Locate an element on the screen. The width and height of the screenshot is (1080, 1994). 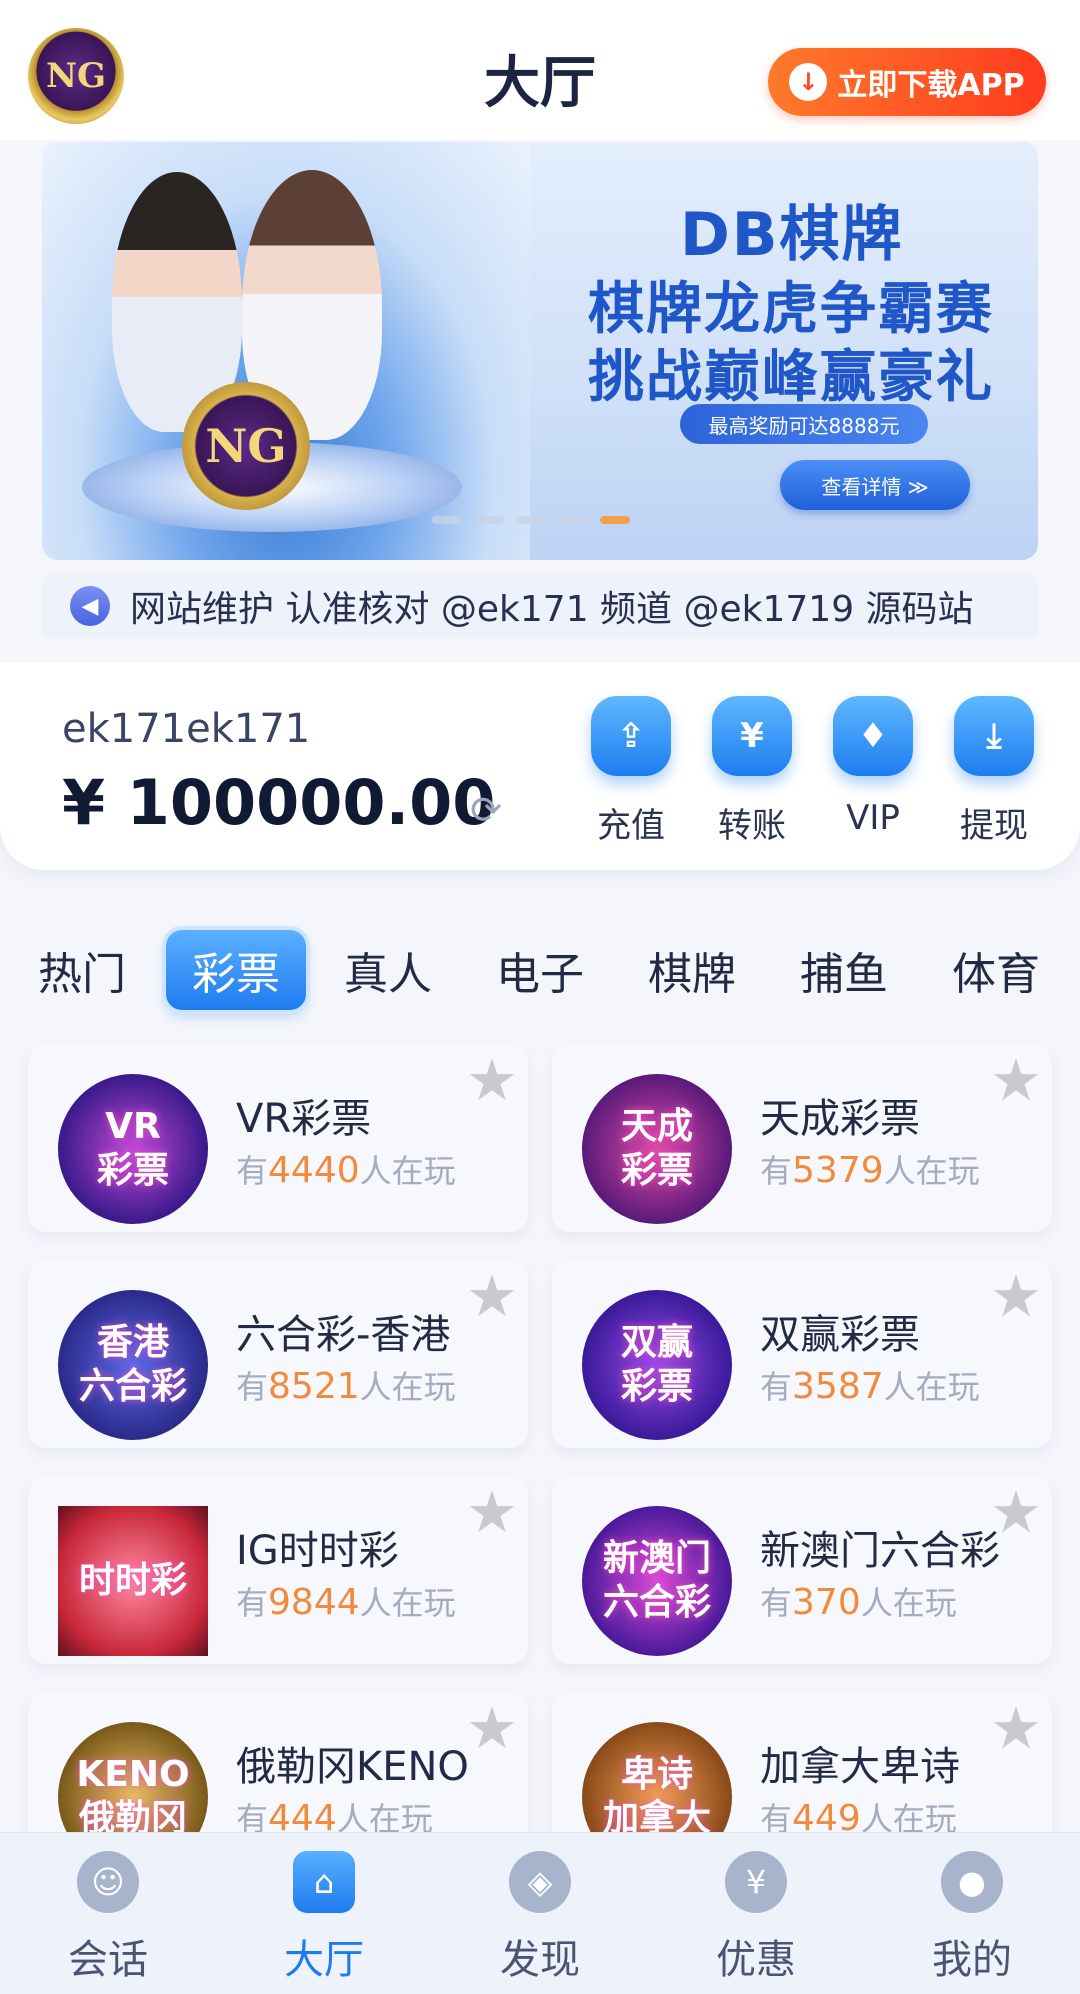
tab-slots: 电子 is located at coordinates (540, 970).